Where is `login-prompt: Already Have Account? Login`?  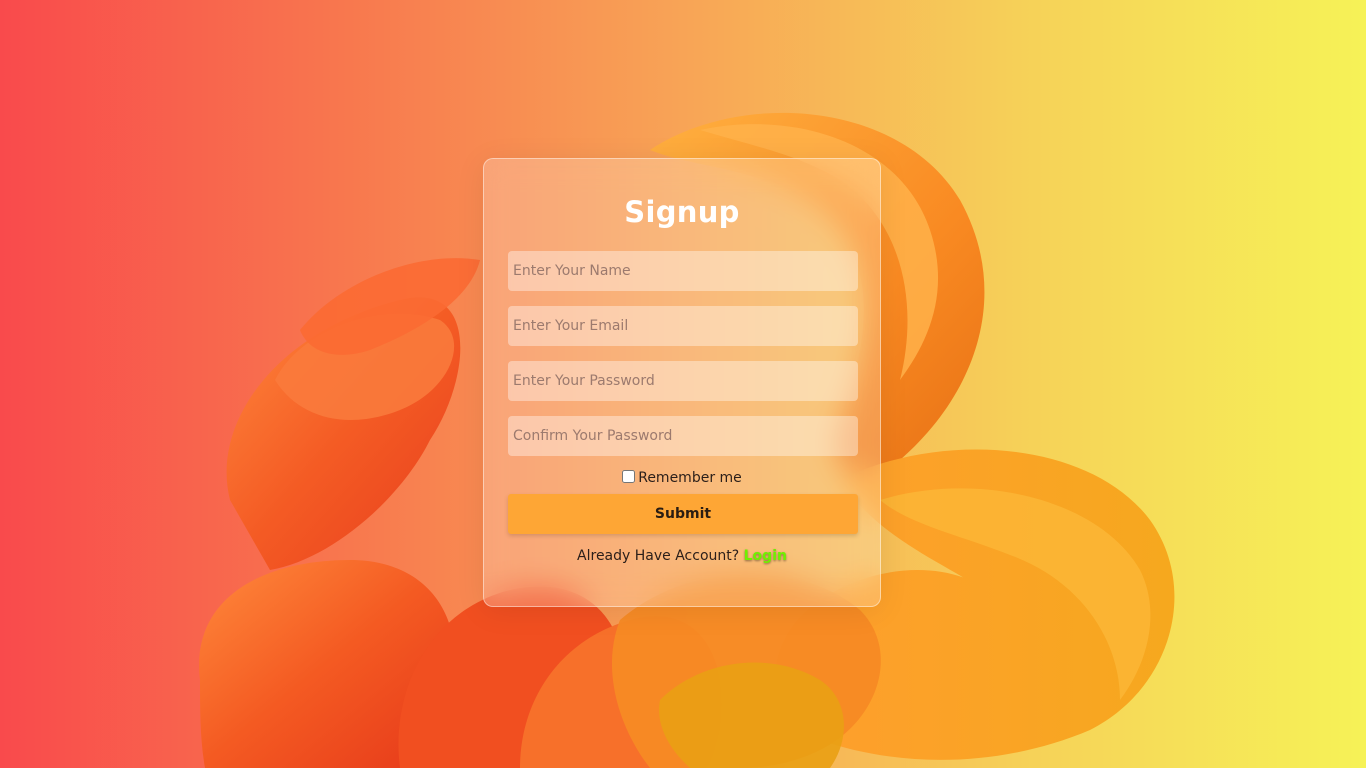 login-prompt: Already Have Account? Login is located at coordinates (682, 556).